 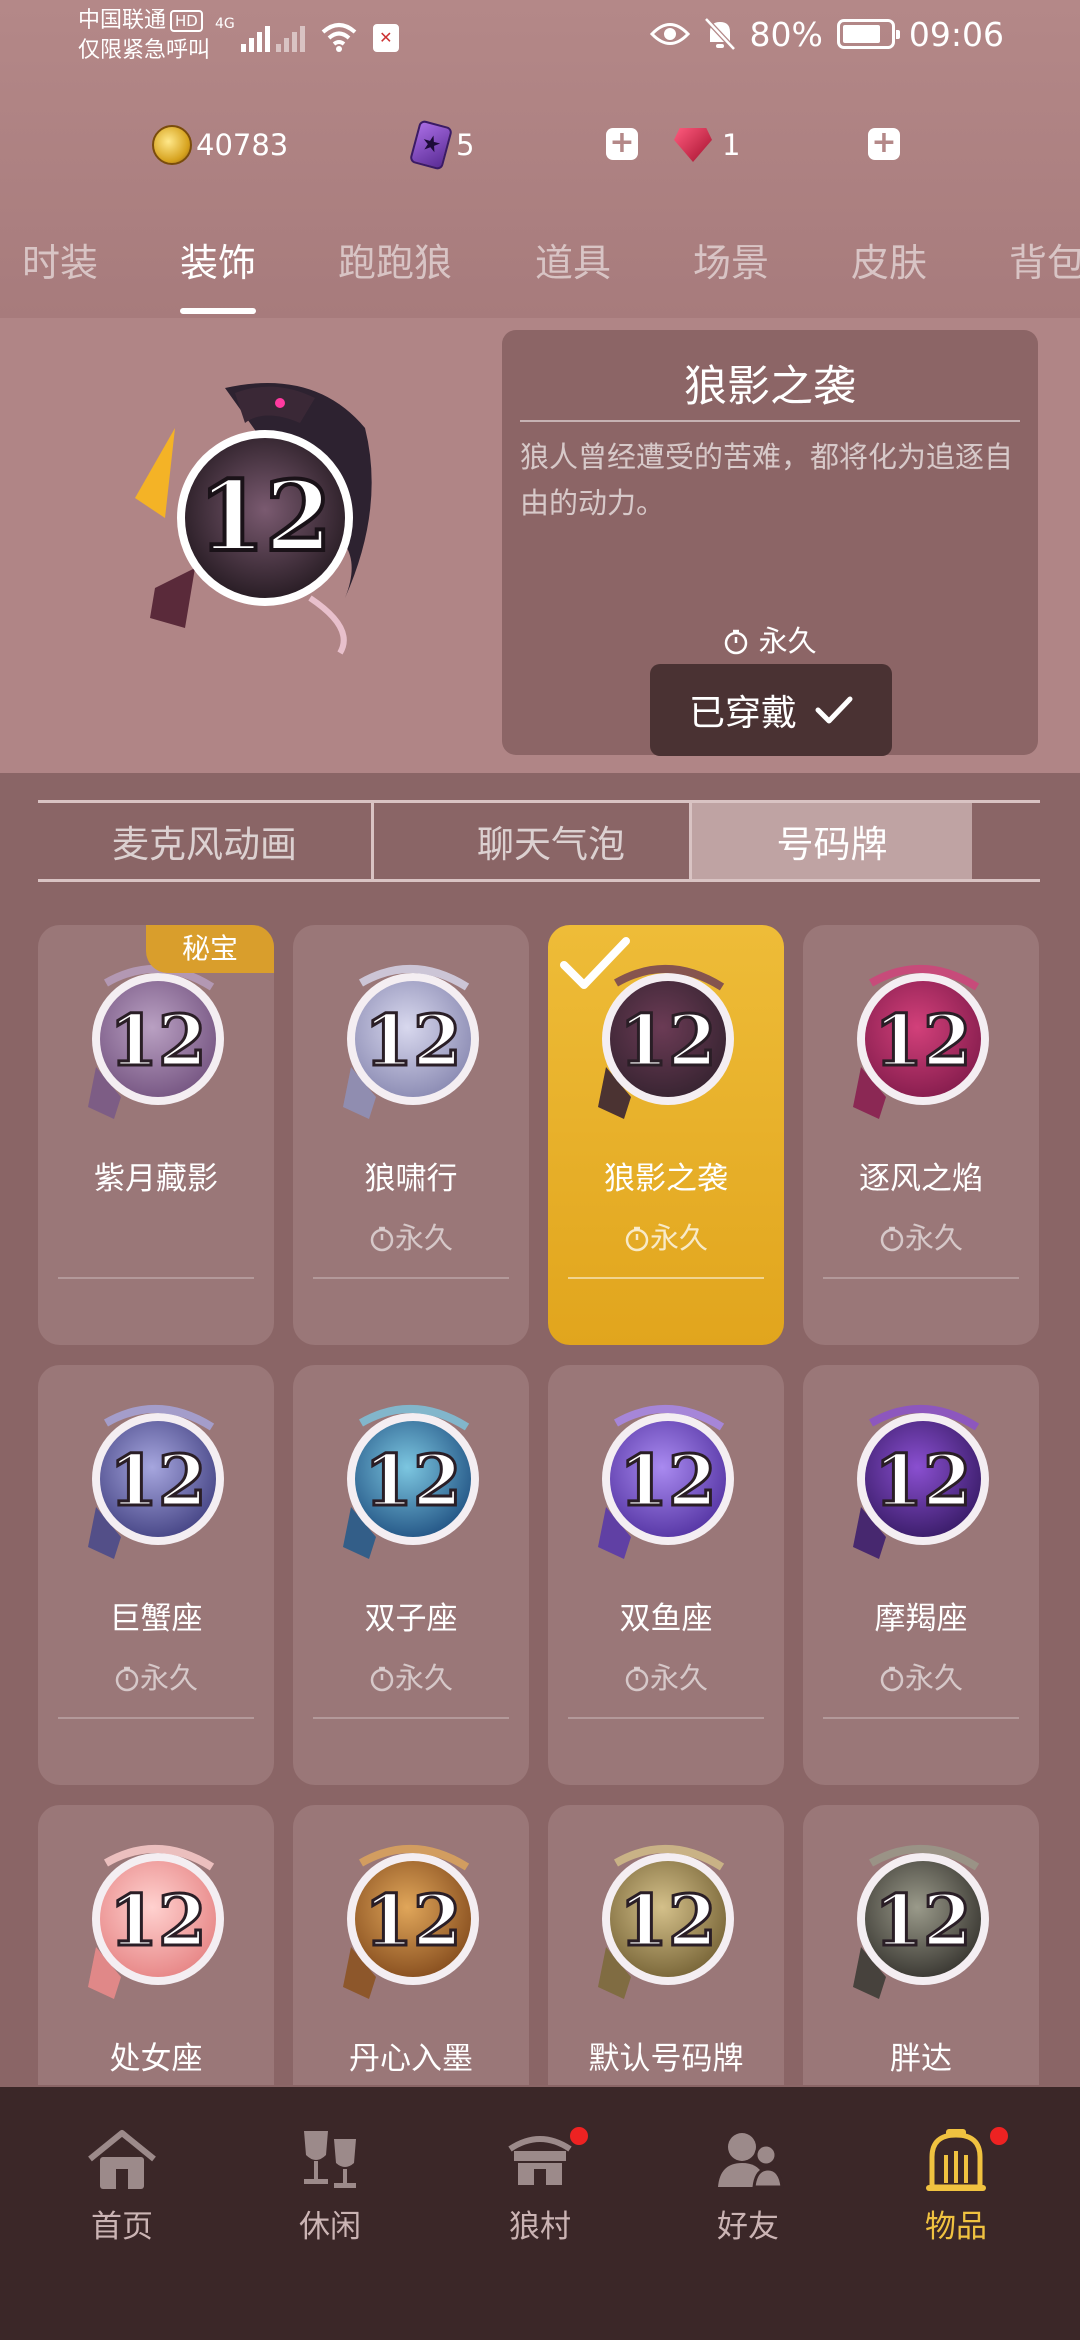 I want to click on item-card: 12 双鱼座 永久, so click(x=666, y=1575).